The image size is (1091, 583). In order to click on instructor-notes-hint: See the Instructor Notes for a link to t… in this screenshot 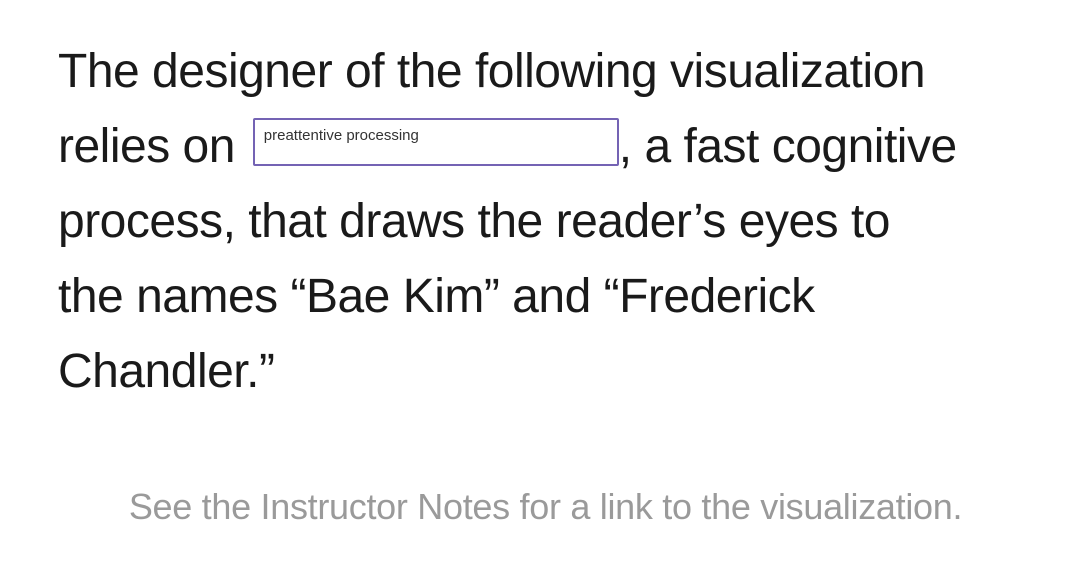, I will do `click(545, 506)`.